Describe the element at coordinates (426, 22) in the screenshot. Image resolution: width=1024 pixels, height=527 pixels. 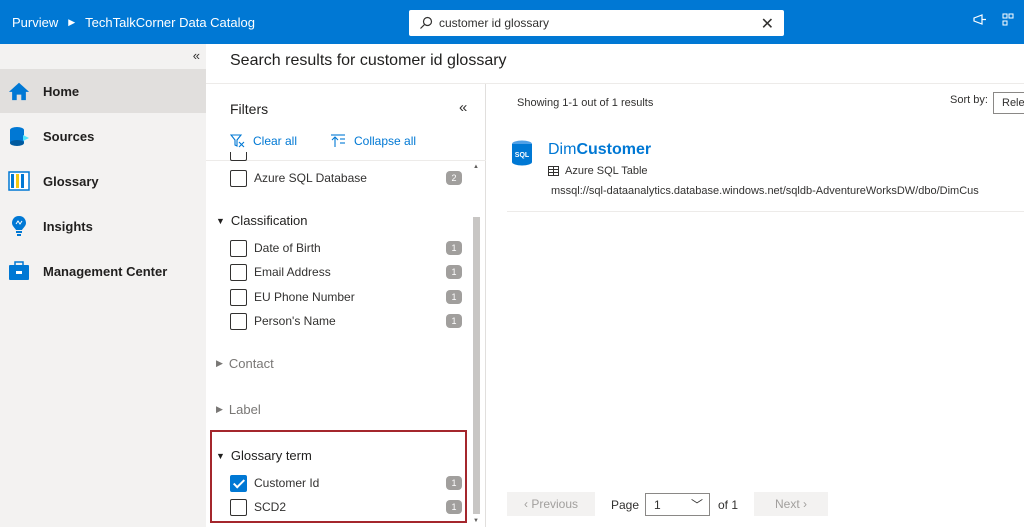
I see `search-icon` at that location.